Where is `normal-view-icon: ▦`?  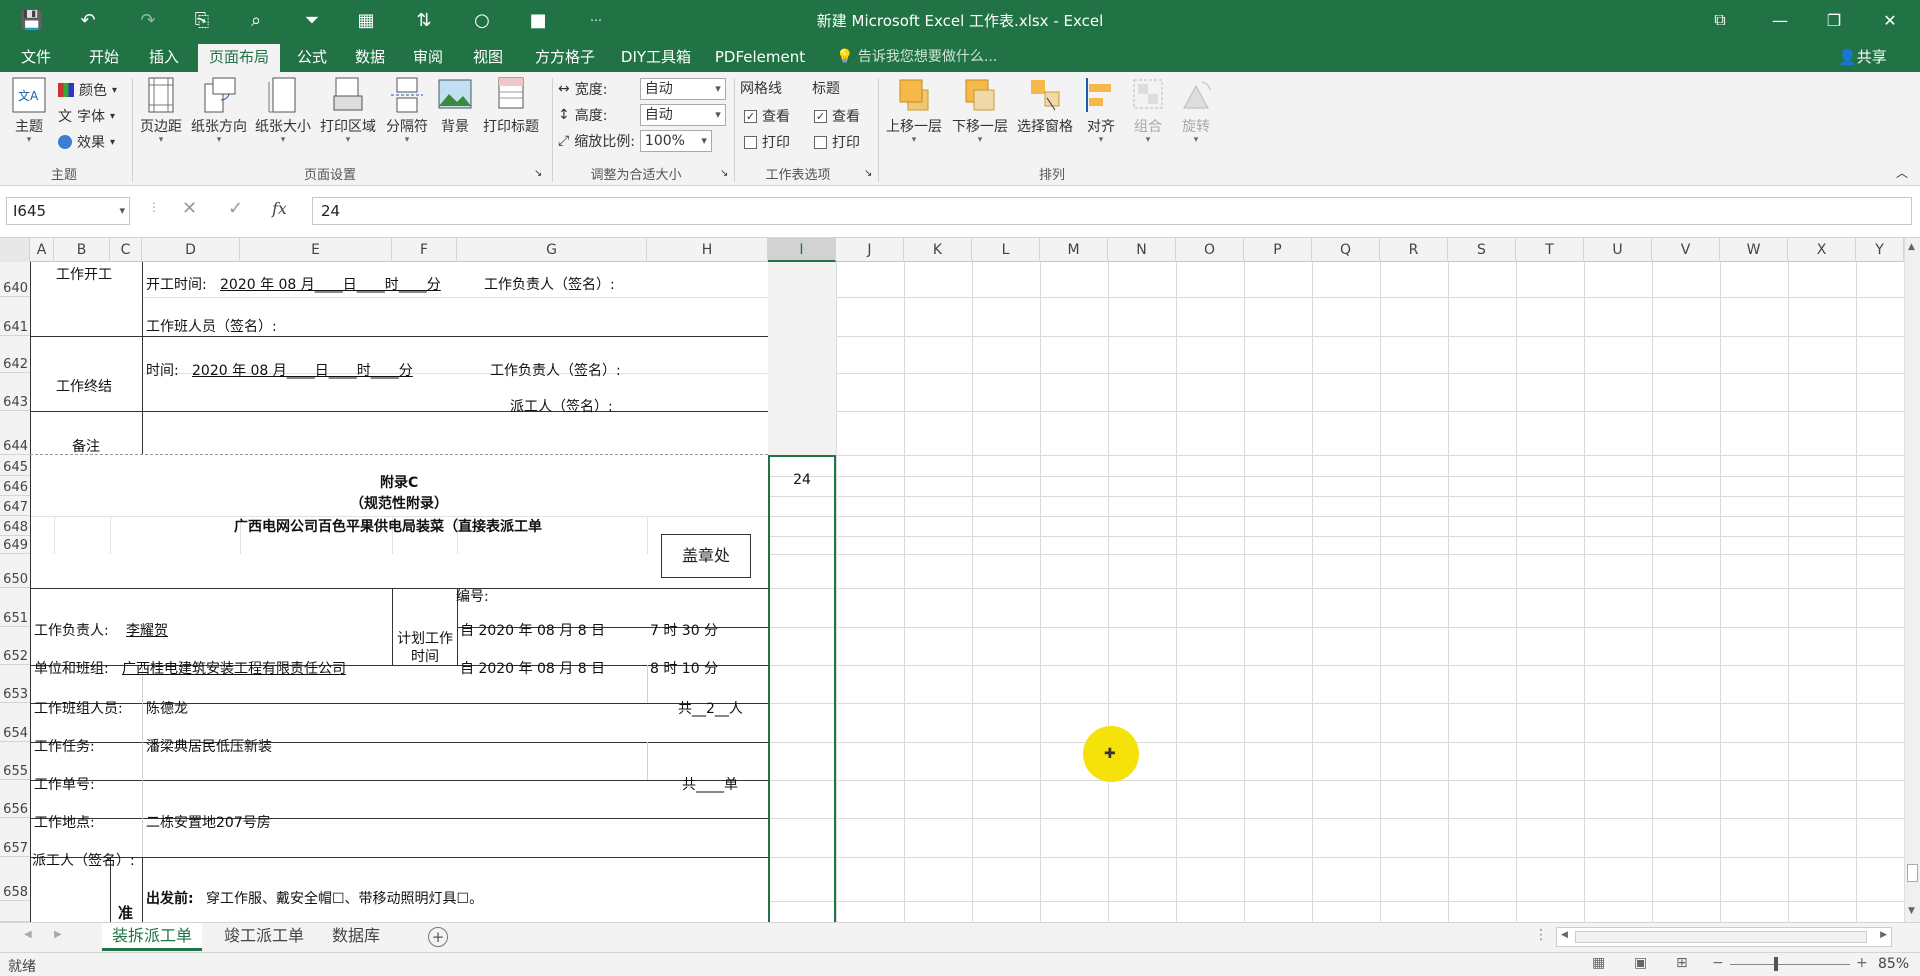 normal-view-icon: ▦ is located at coordinates (1598, 963).